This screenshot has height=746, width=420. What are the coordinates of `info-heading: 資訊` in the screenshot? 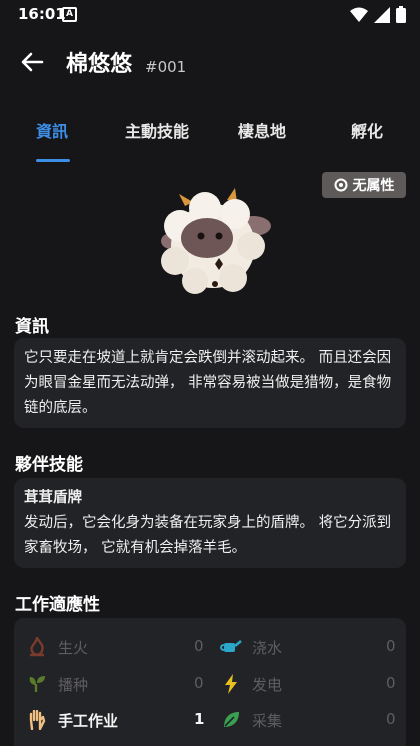 It's located at (32, 327).